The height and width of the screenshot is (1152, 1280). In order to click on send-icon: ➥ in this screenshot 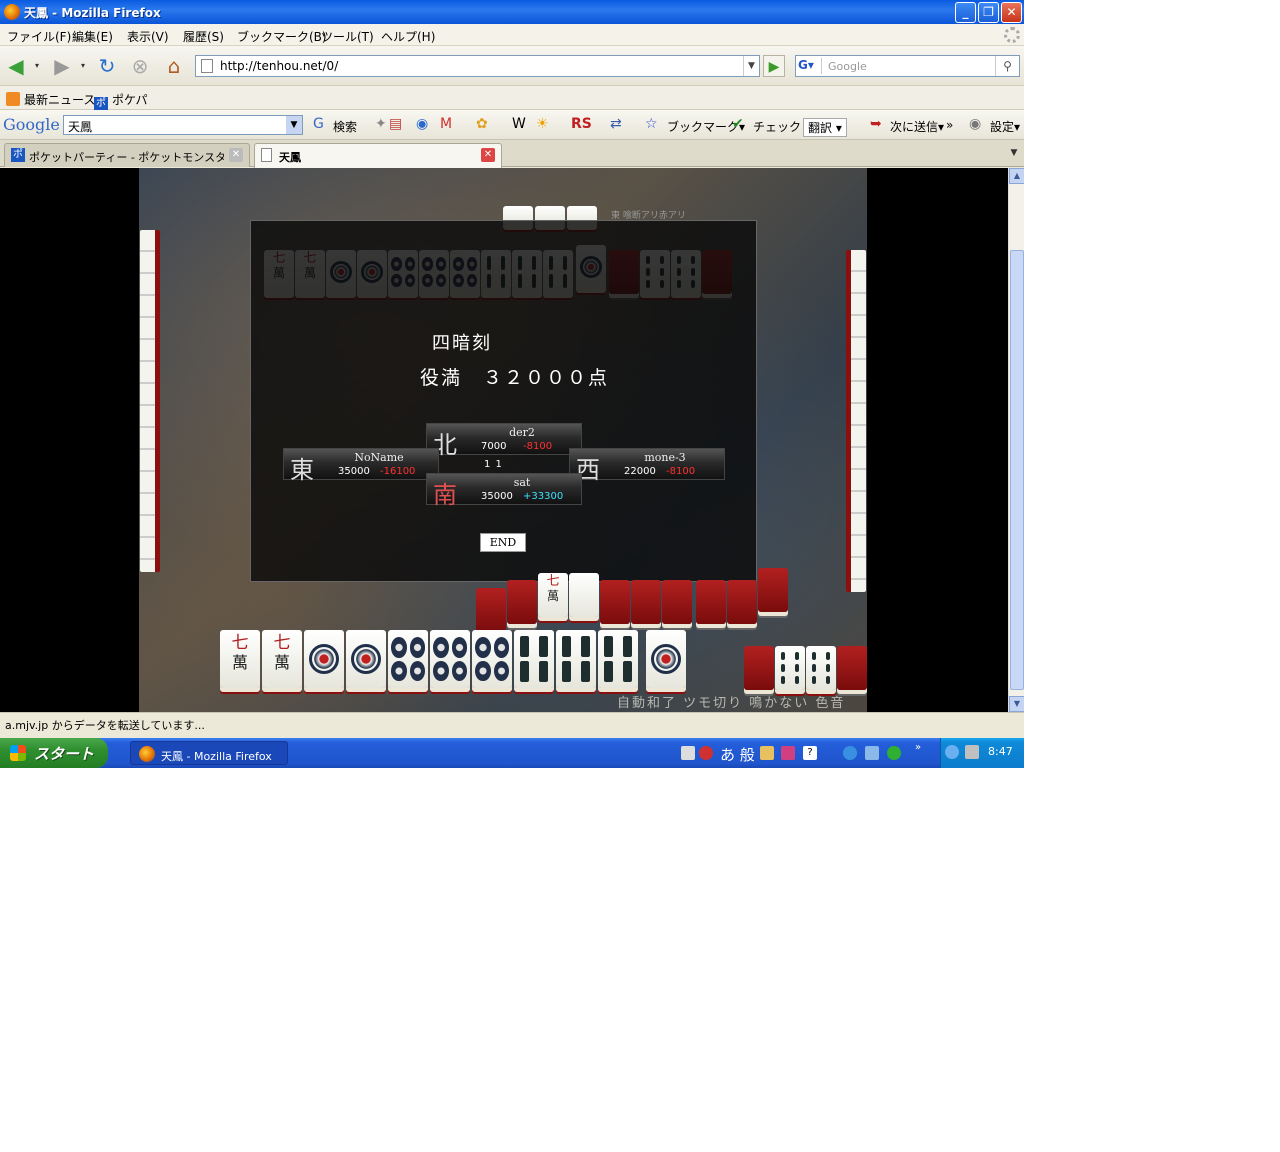, I will do `click(876, 124)`.